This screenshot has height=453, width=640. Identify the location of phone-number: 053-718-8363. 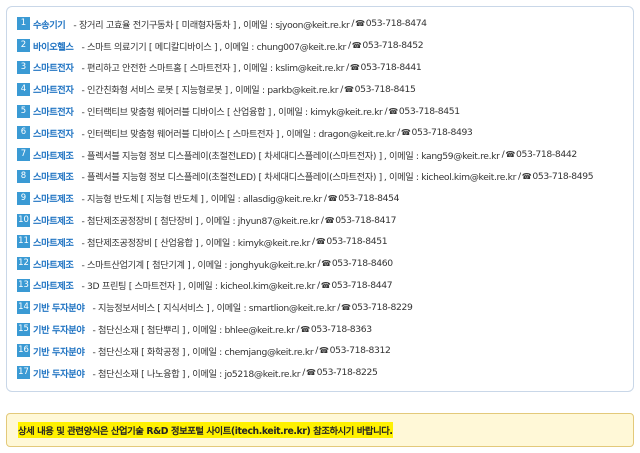
(341, 329).